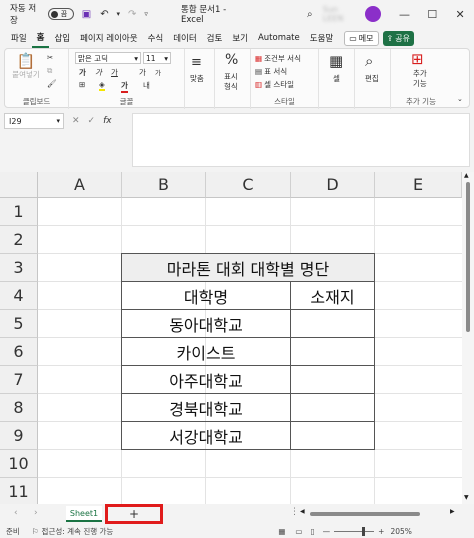 The width and height of the screenshot is (474, 538). What do you see at coordinates (146, 14) in the screenshot?
I see `customize-icon: ▿` at bounding box center [146, 14].